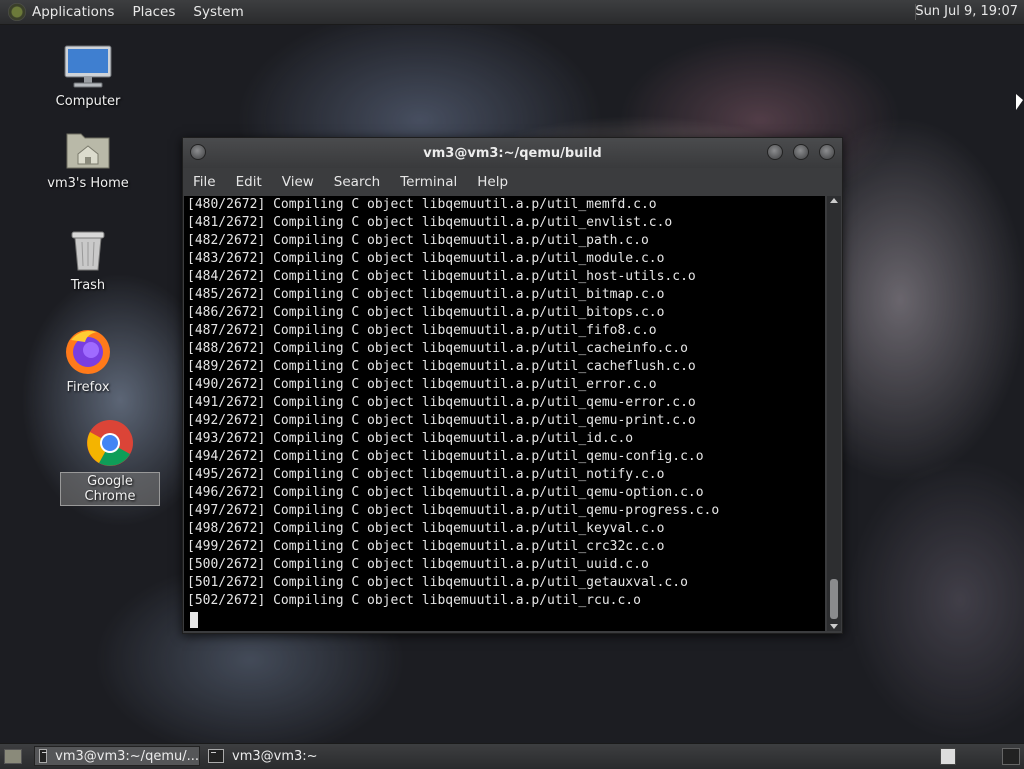  Describe the element at coordinates (492, 182) in the screenshot. I see `menu-help: Help` at that location.